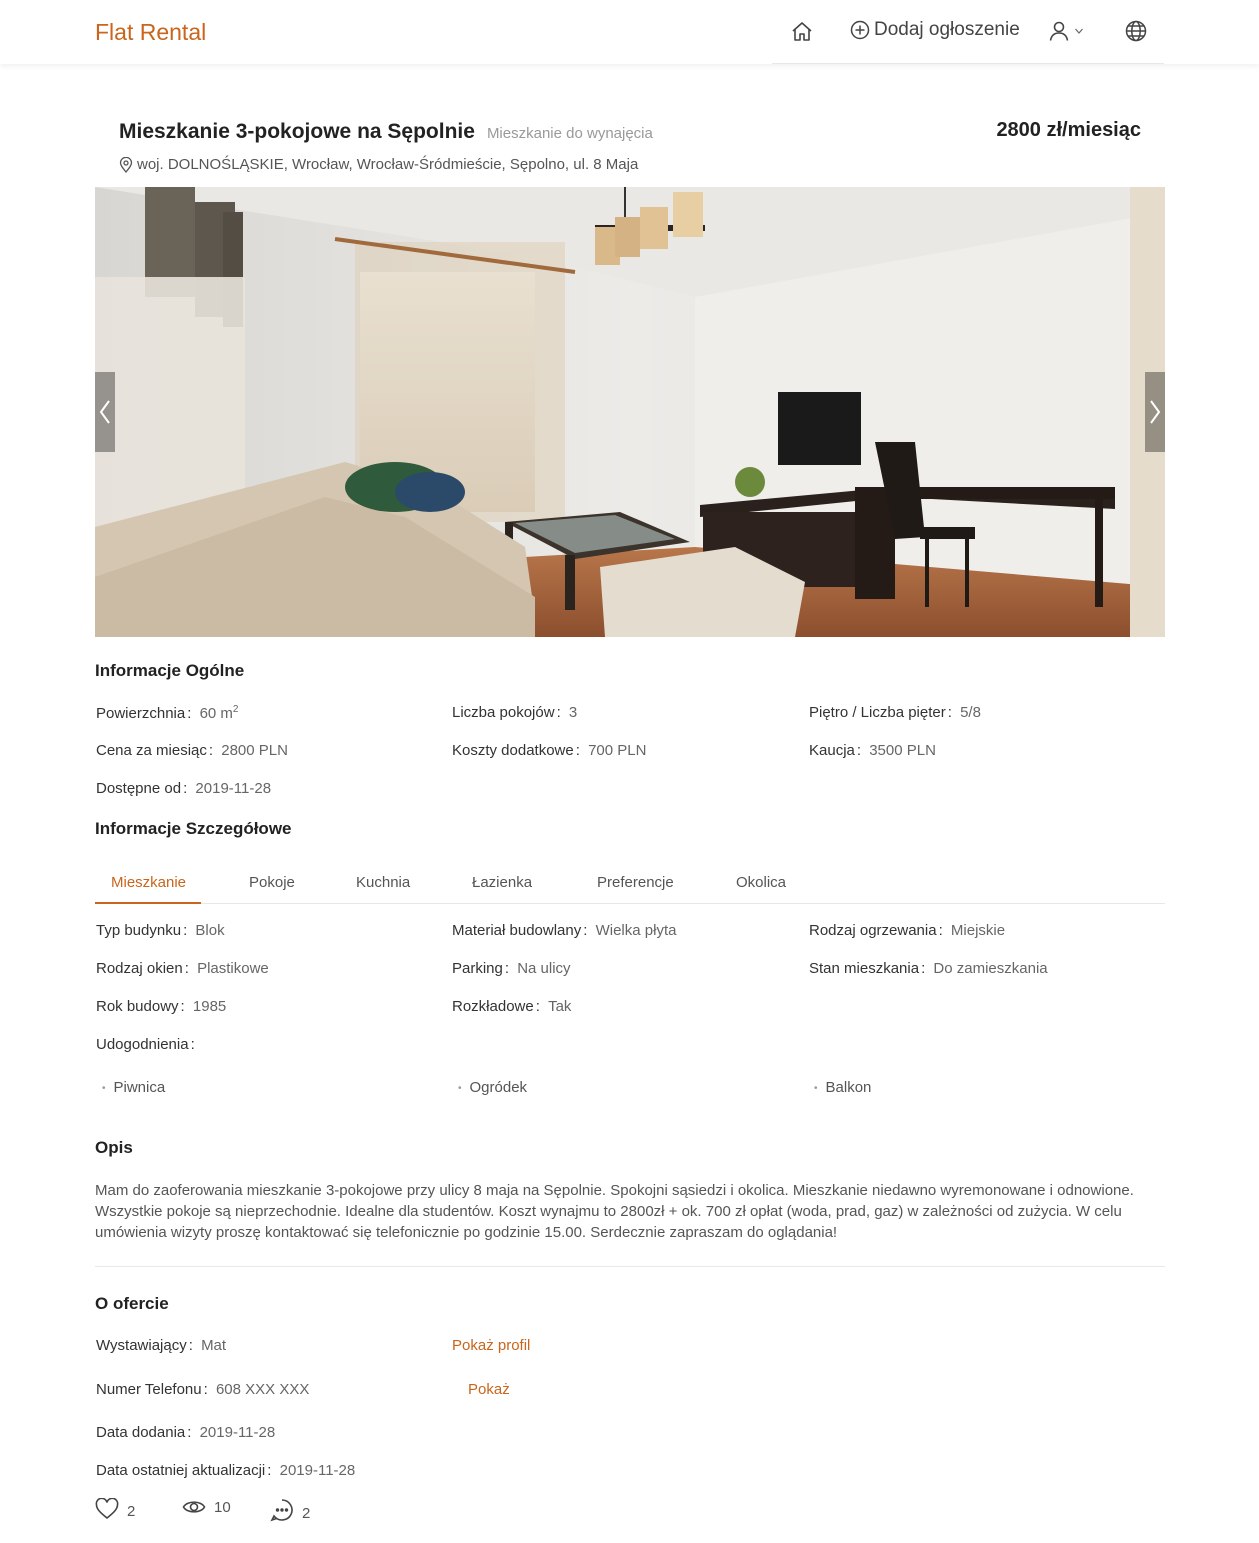  What do you see at coordinates (141, 1345) in the screenshot?
I see `field-label: Wystawiający` at bounding box center [141, 1345].